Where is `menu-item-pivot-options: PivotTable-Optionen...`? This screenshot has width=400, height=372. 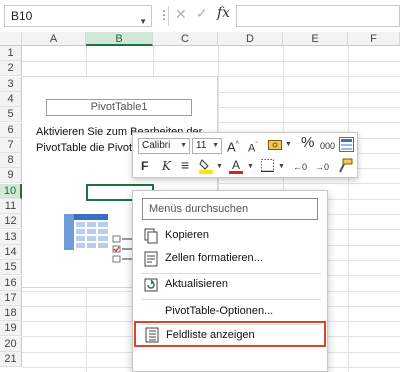
menu-item-pivot-options: PivotTable-Optionen... is located at coordinates (230, 312).